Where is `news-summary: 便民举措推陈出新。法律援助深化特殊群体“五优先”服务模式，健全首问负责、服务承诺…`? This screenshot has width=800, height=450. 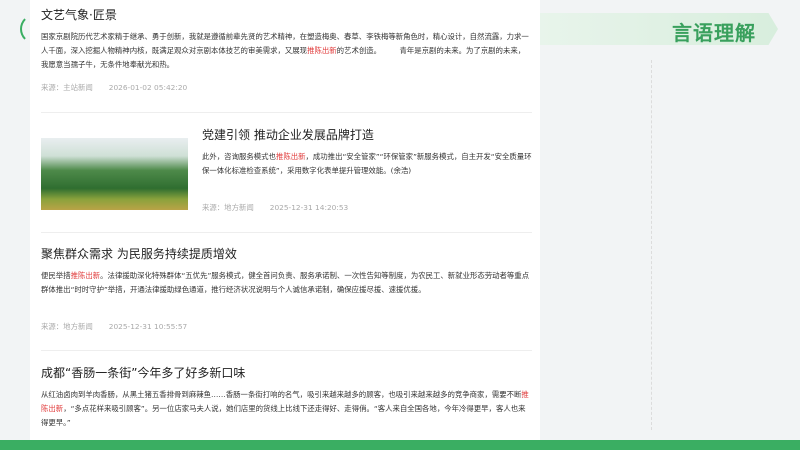 news-summary: 便民举措推陈出新。法律援助深化特殊群体“五优先”服务模式，健全首问负责、服务承诺… is located at coordinates (285, 282).